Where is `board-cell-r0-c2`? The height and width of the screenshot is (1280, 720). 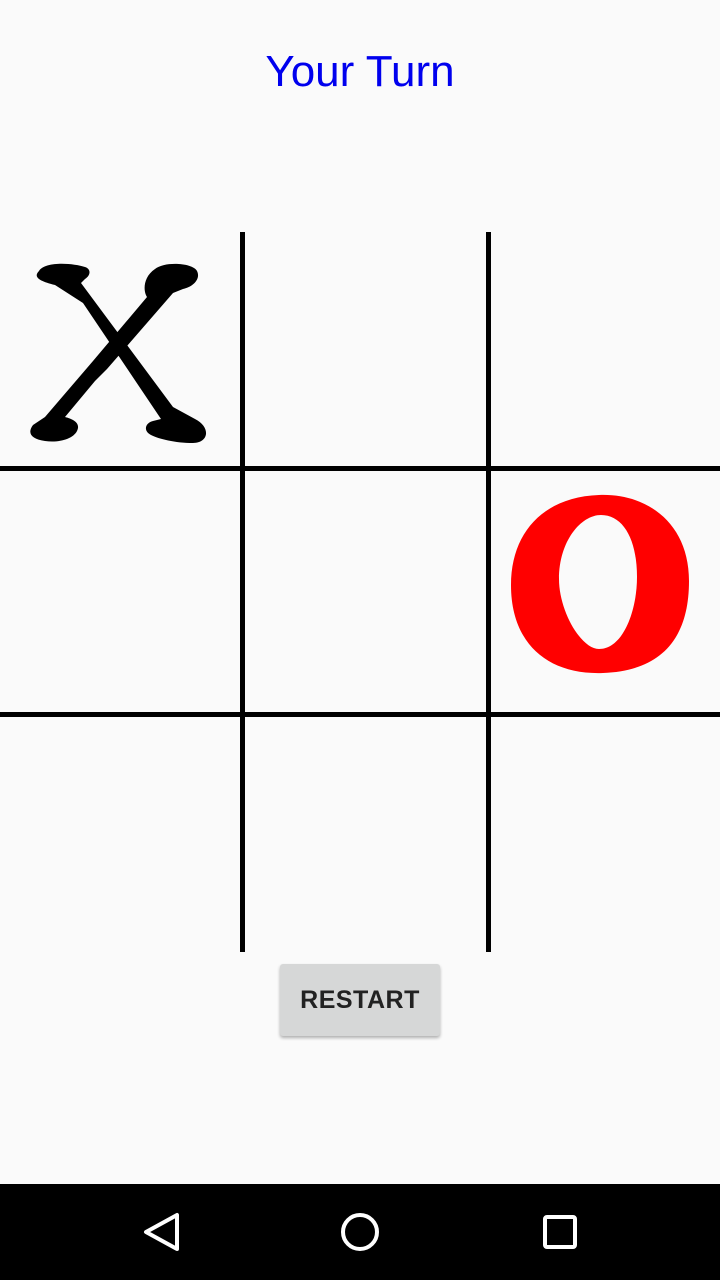
board-cell-r0-c2 is located at coordinates (605, 349).